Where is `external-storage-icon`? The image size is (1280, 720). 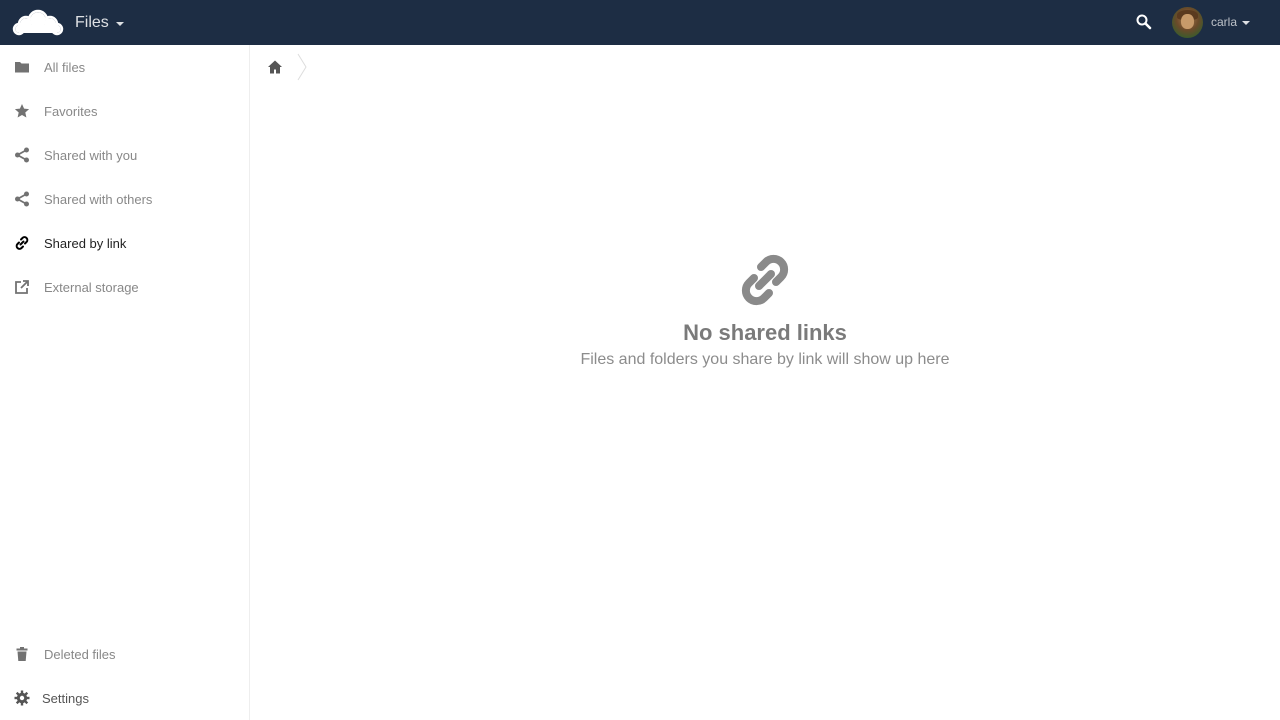
external-storage-icon is located at coordinates (22, 287).